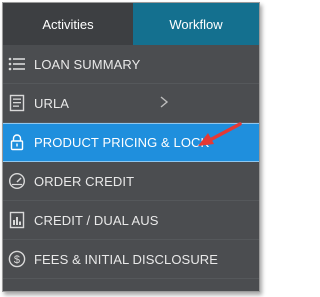 The width and height of the screenshot is (320, 297). Describe the element at coordinates (164, 102) in the screenshot. I see `chevron-right-icon` at that location.